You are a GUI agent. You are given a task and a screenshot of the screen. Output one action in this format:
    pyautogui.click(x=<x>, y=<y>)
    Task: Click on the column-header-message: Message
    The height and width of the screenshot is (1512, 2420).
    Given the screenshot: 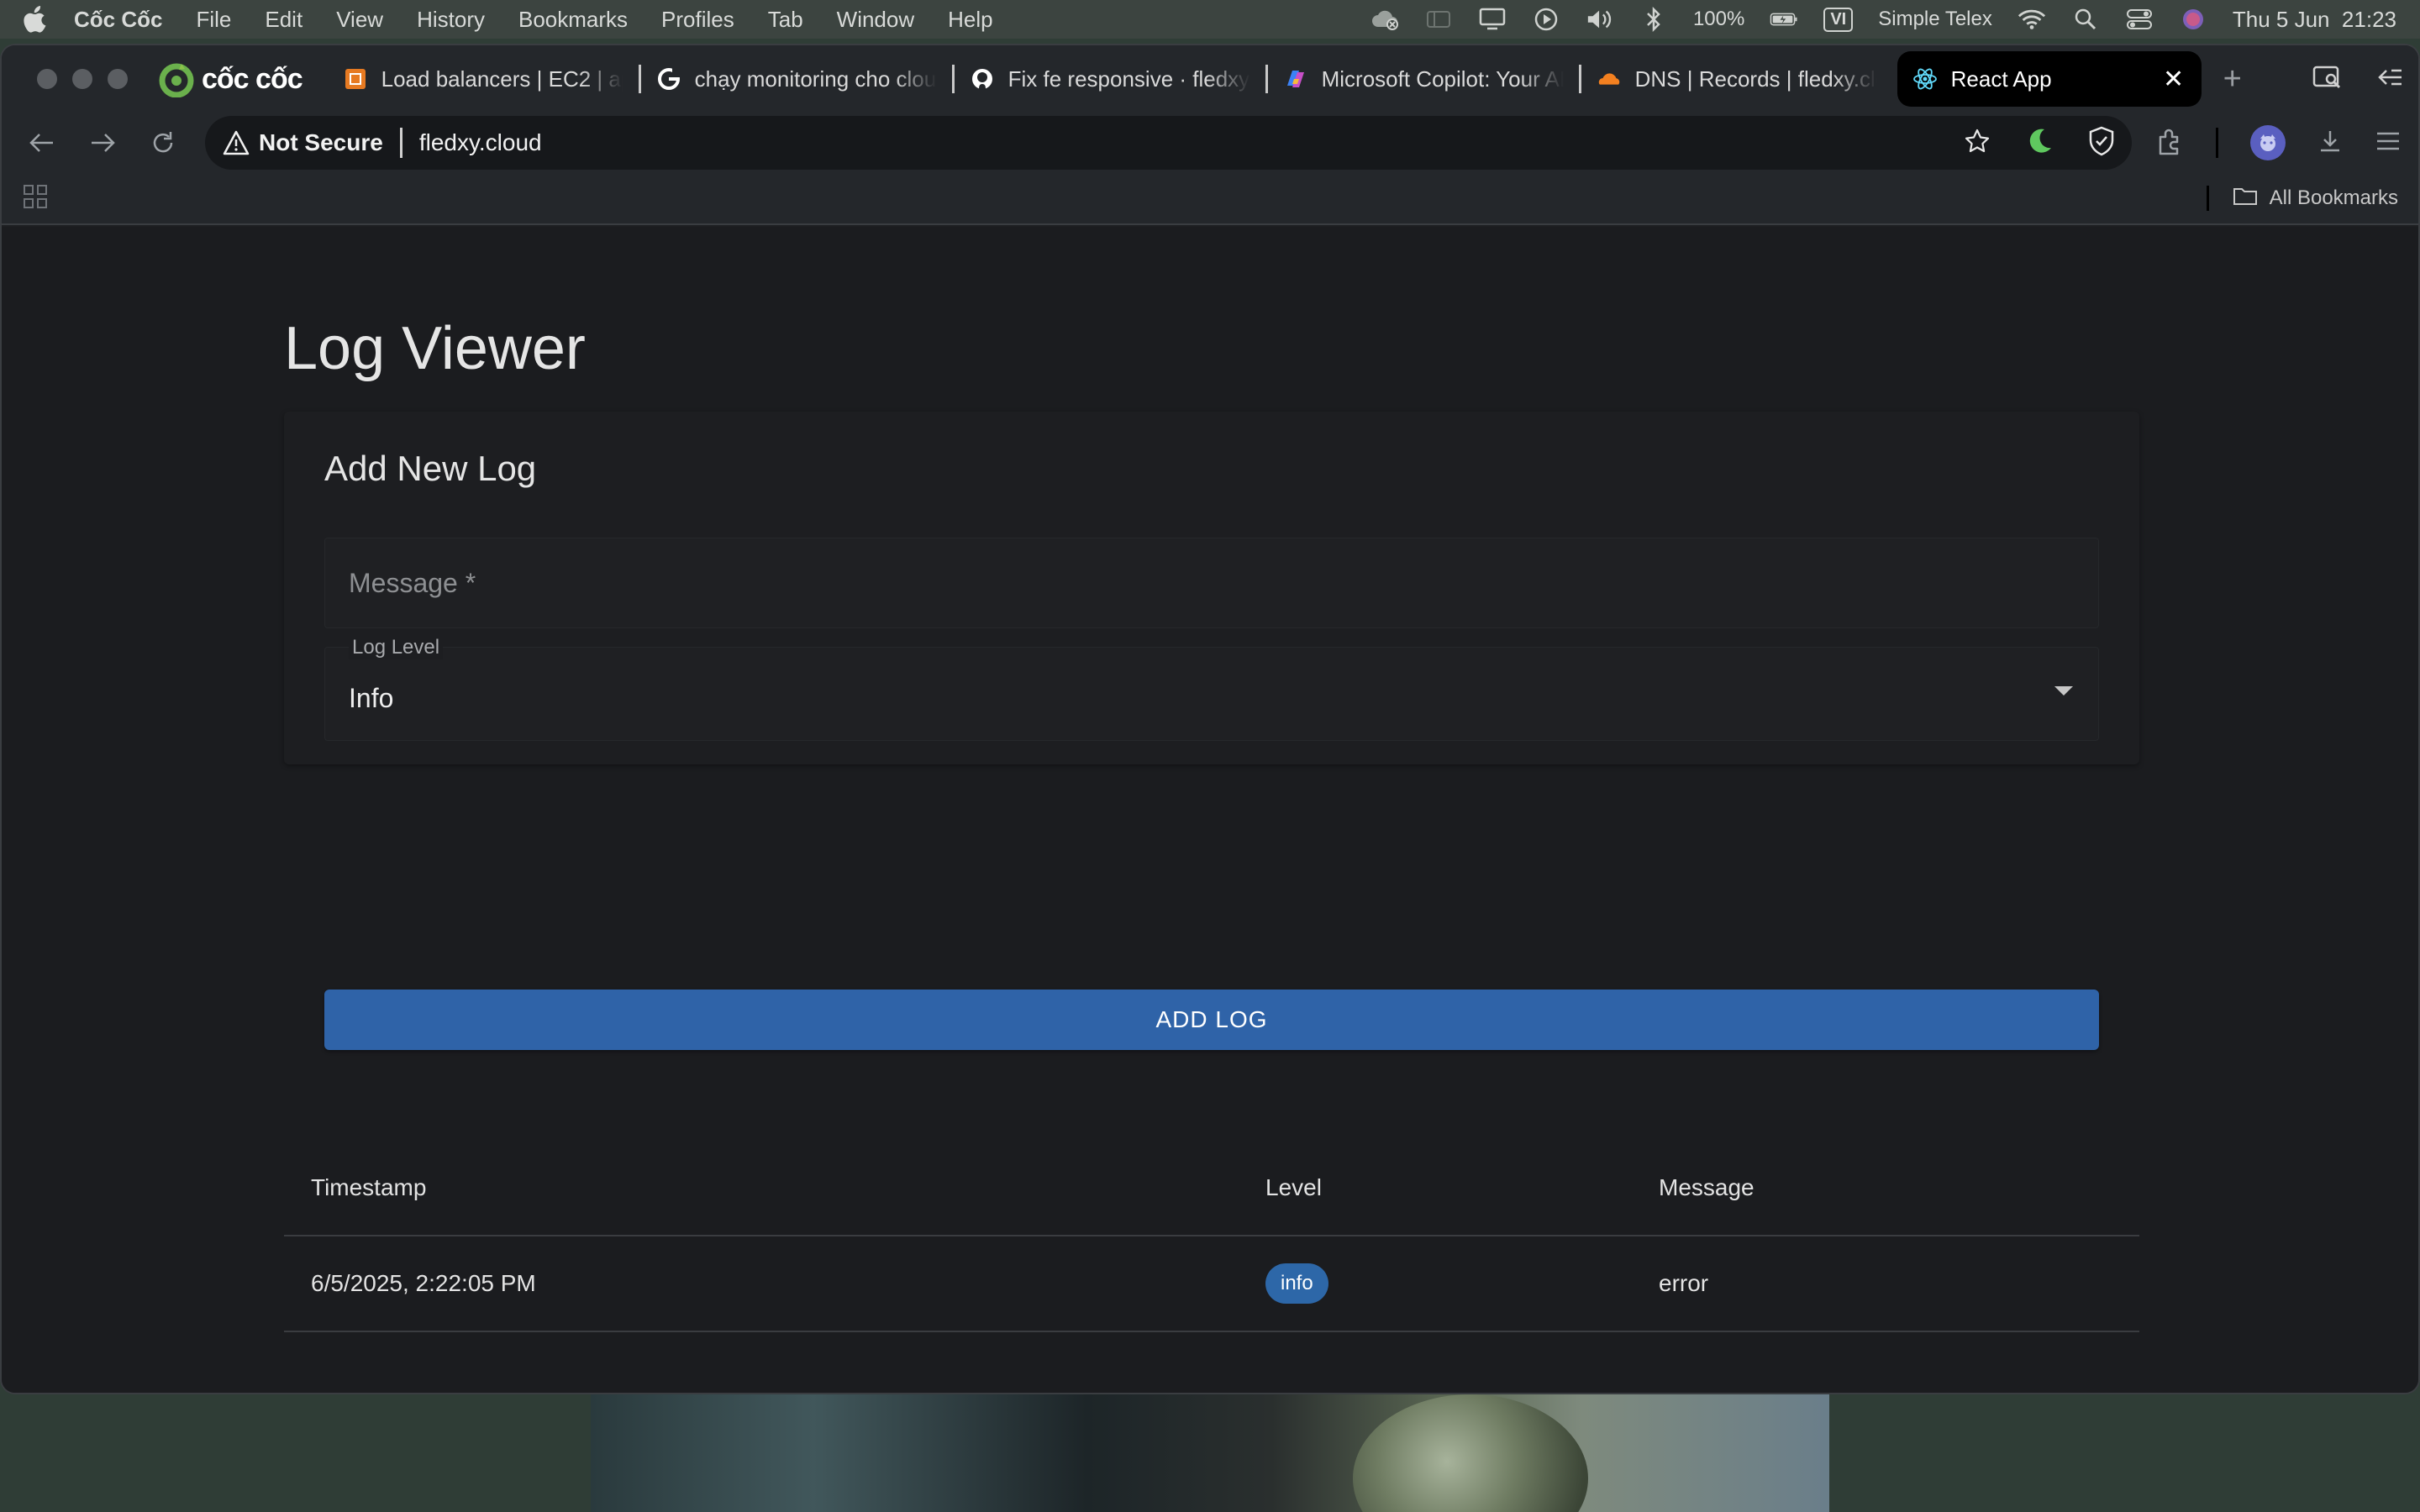 What is the action you would take?
    pyautogui.click(x=1885, y=1187)
    